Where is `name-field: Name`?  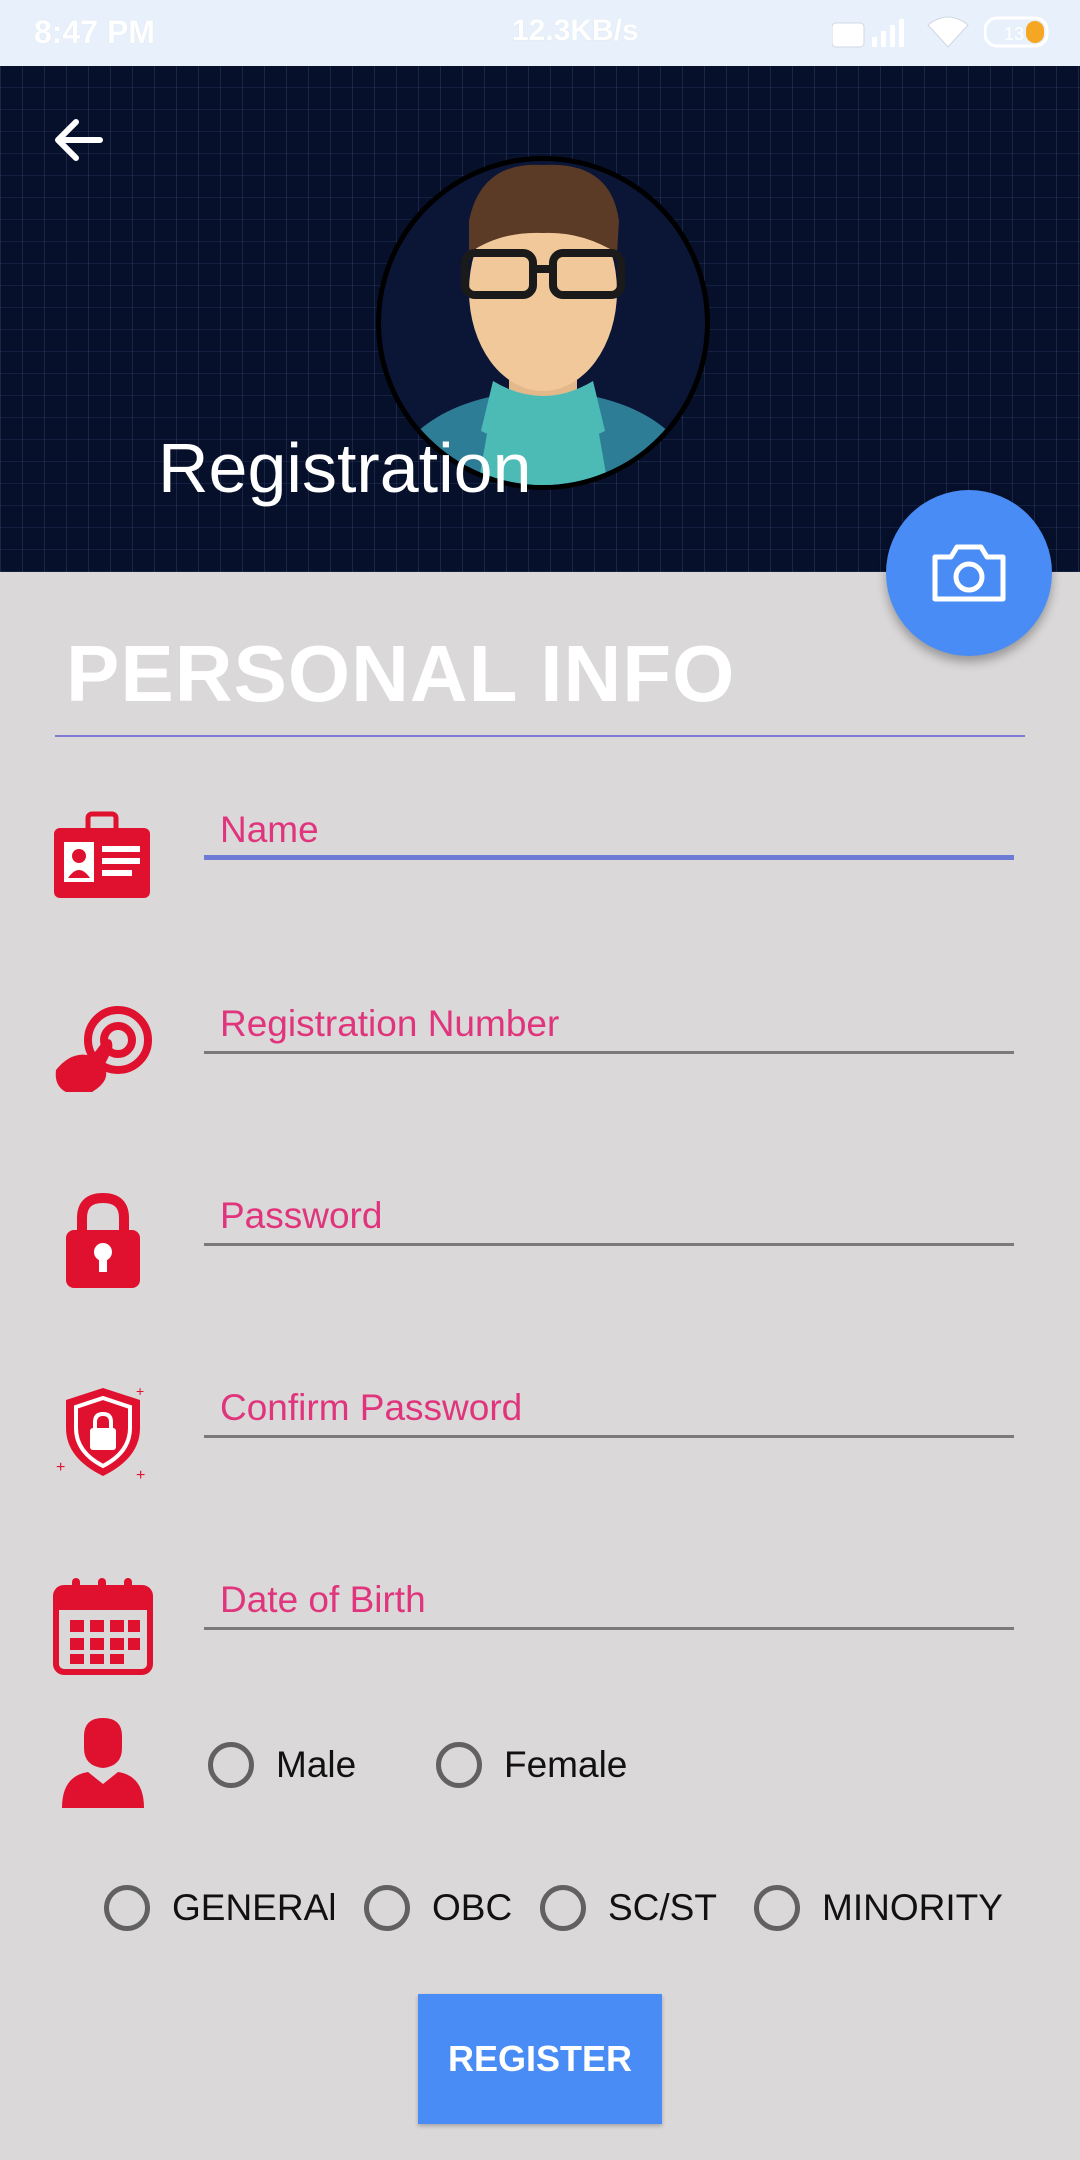 name-field: Name is located at coordinates (609, 830).